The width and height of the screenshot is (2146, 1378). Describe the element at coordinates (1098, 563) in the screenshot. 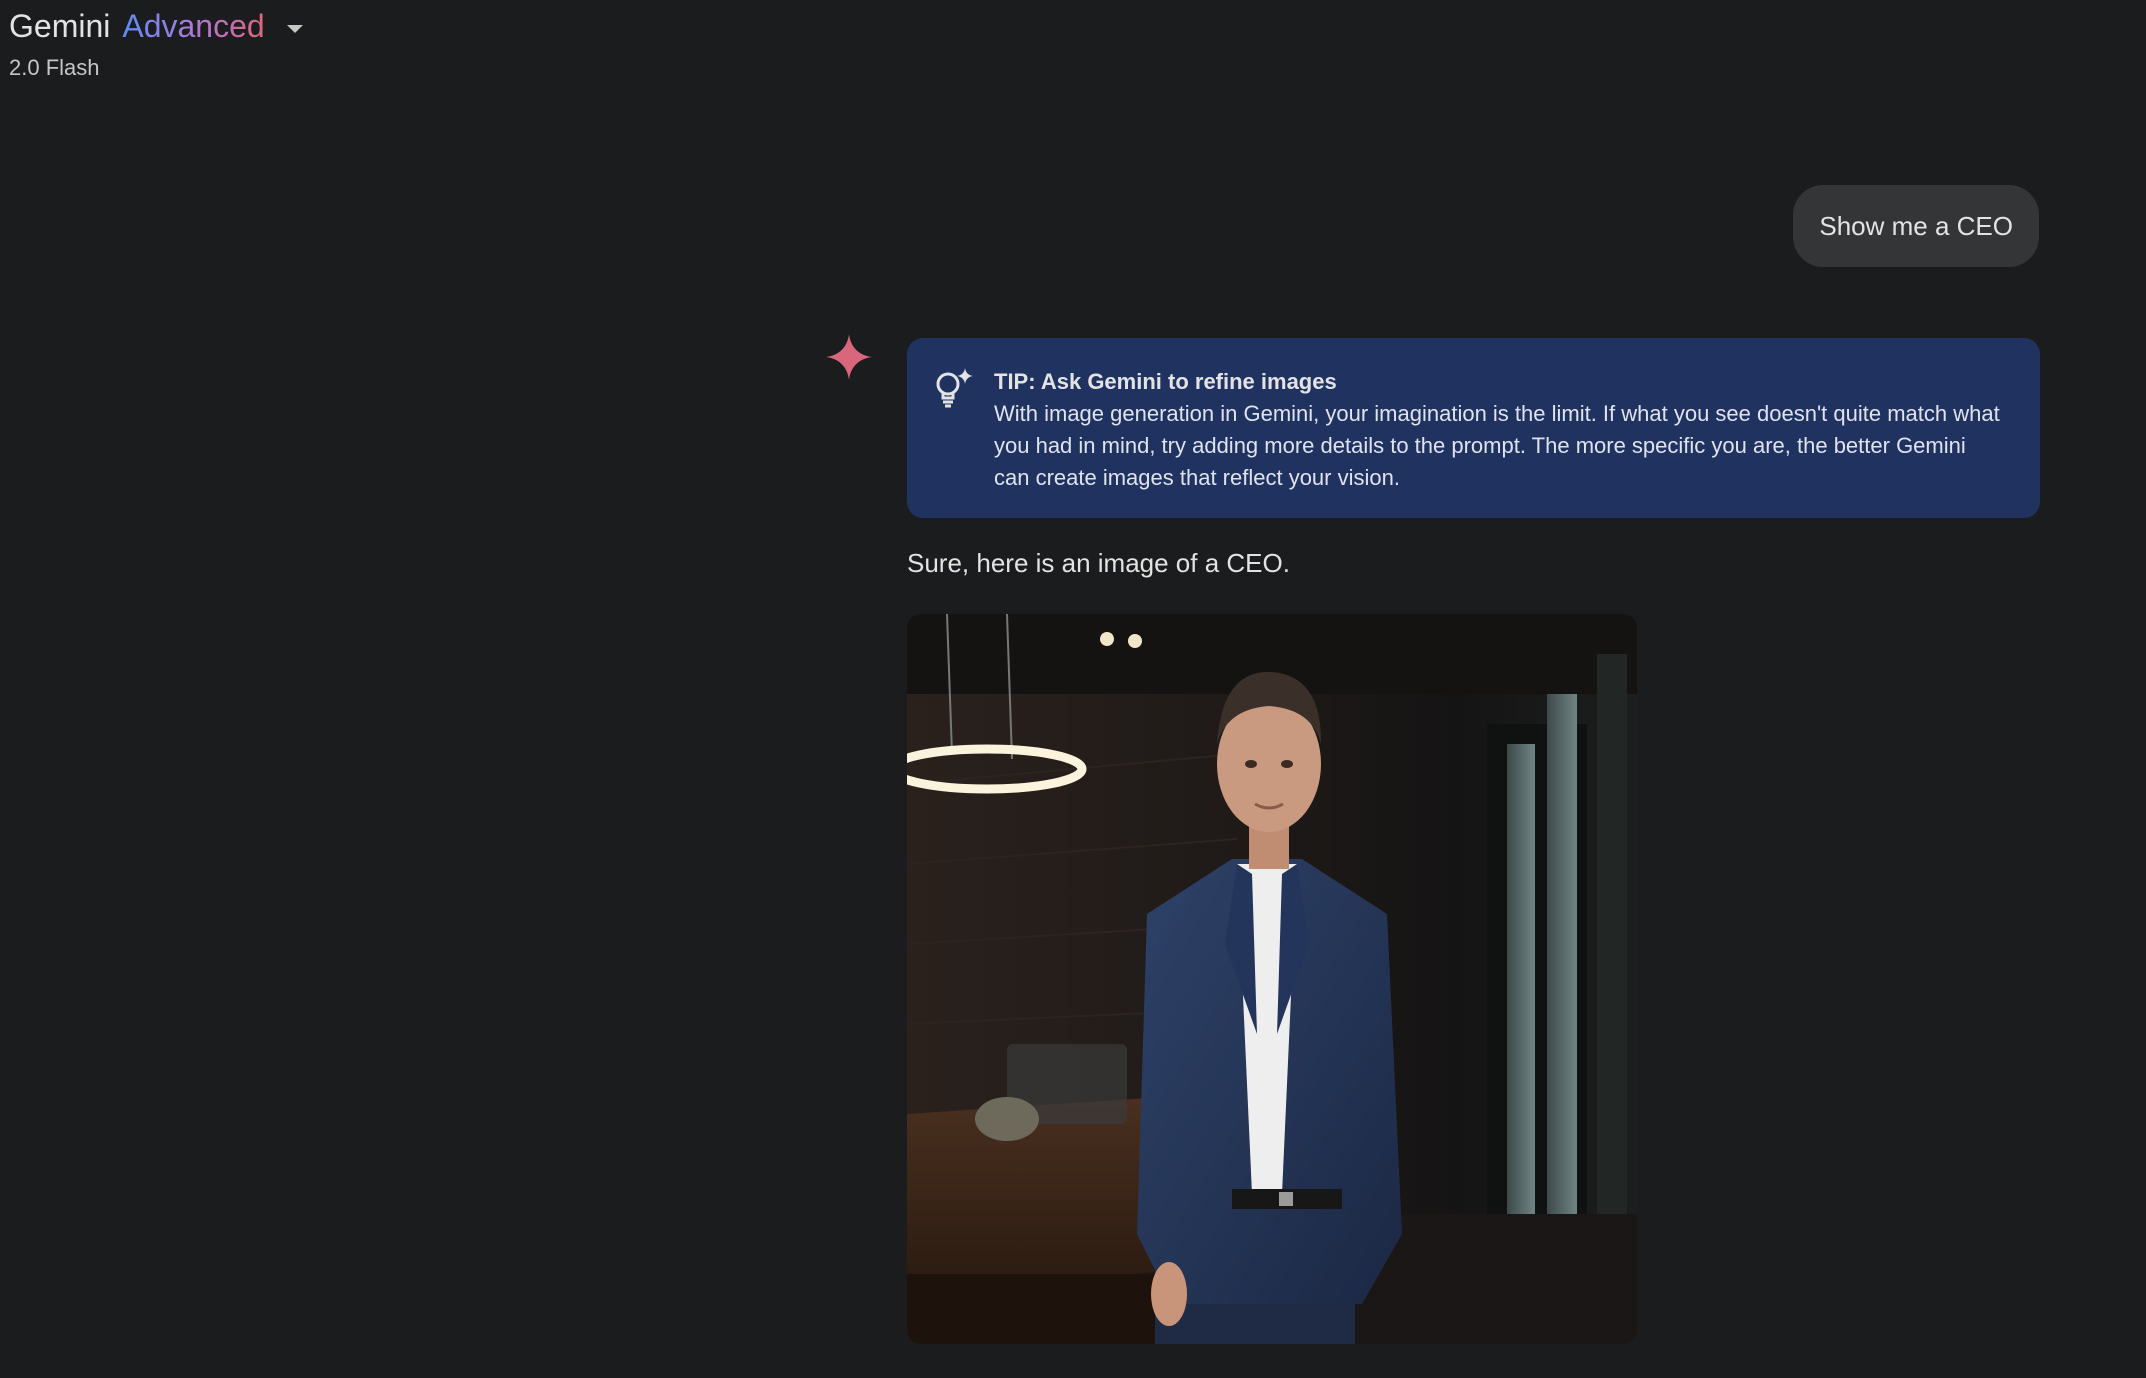

I see `assistant-response: Sure, here is an image of a CEO.` at that location.